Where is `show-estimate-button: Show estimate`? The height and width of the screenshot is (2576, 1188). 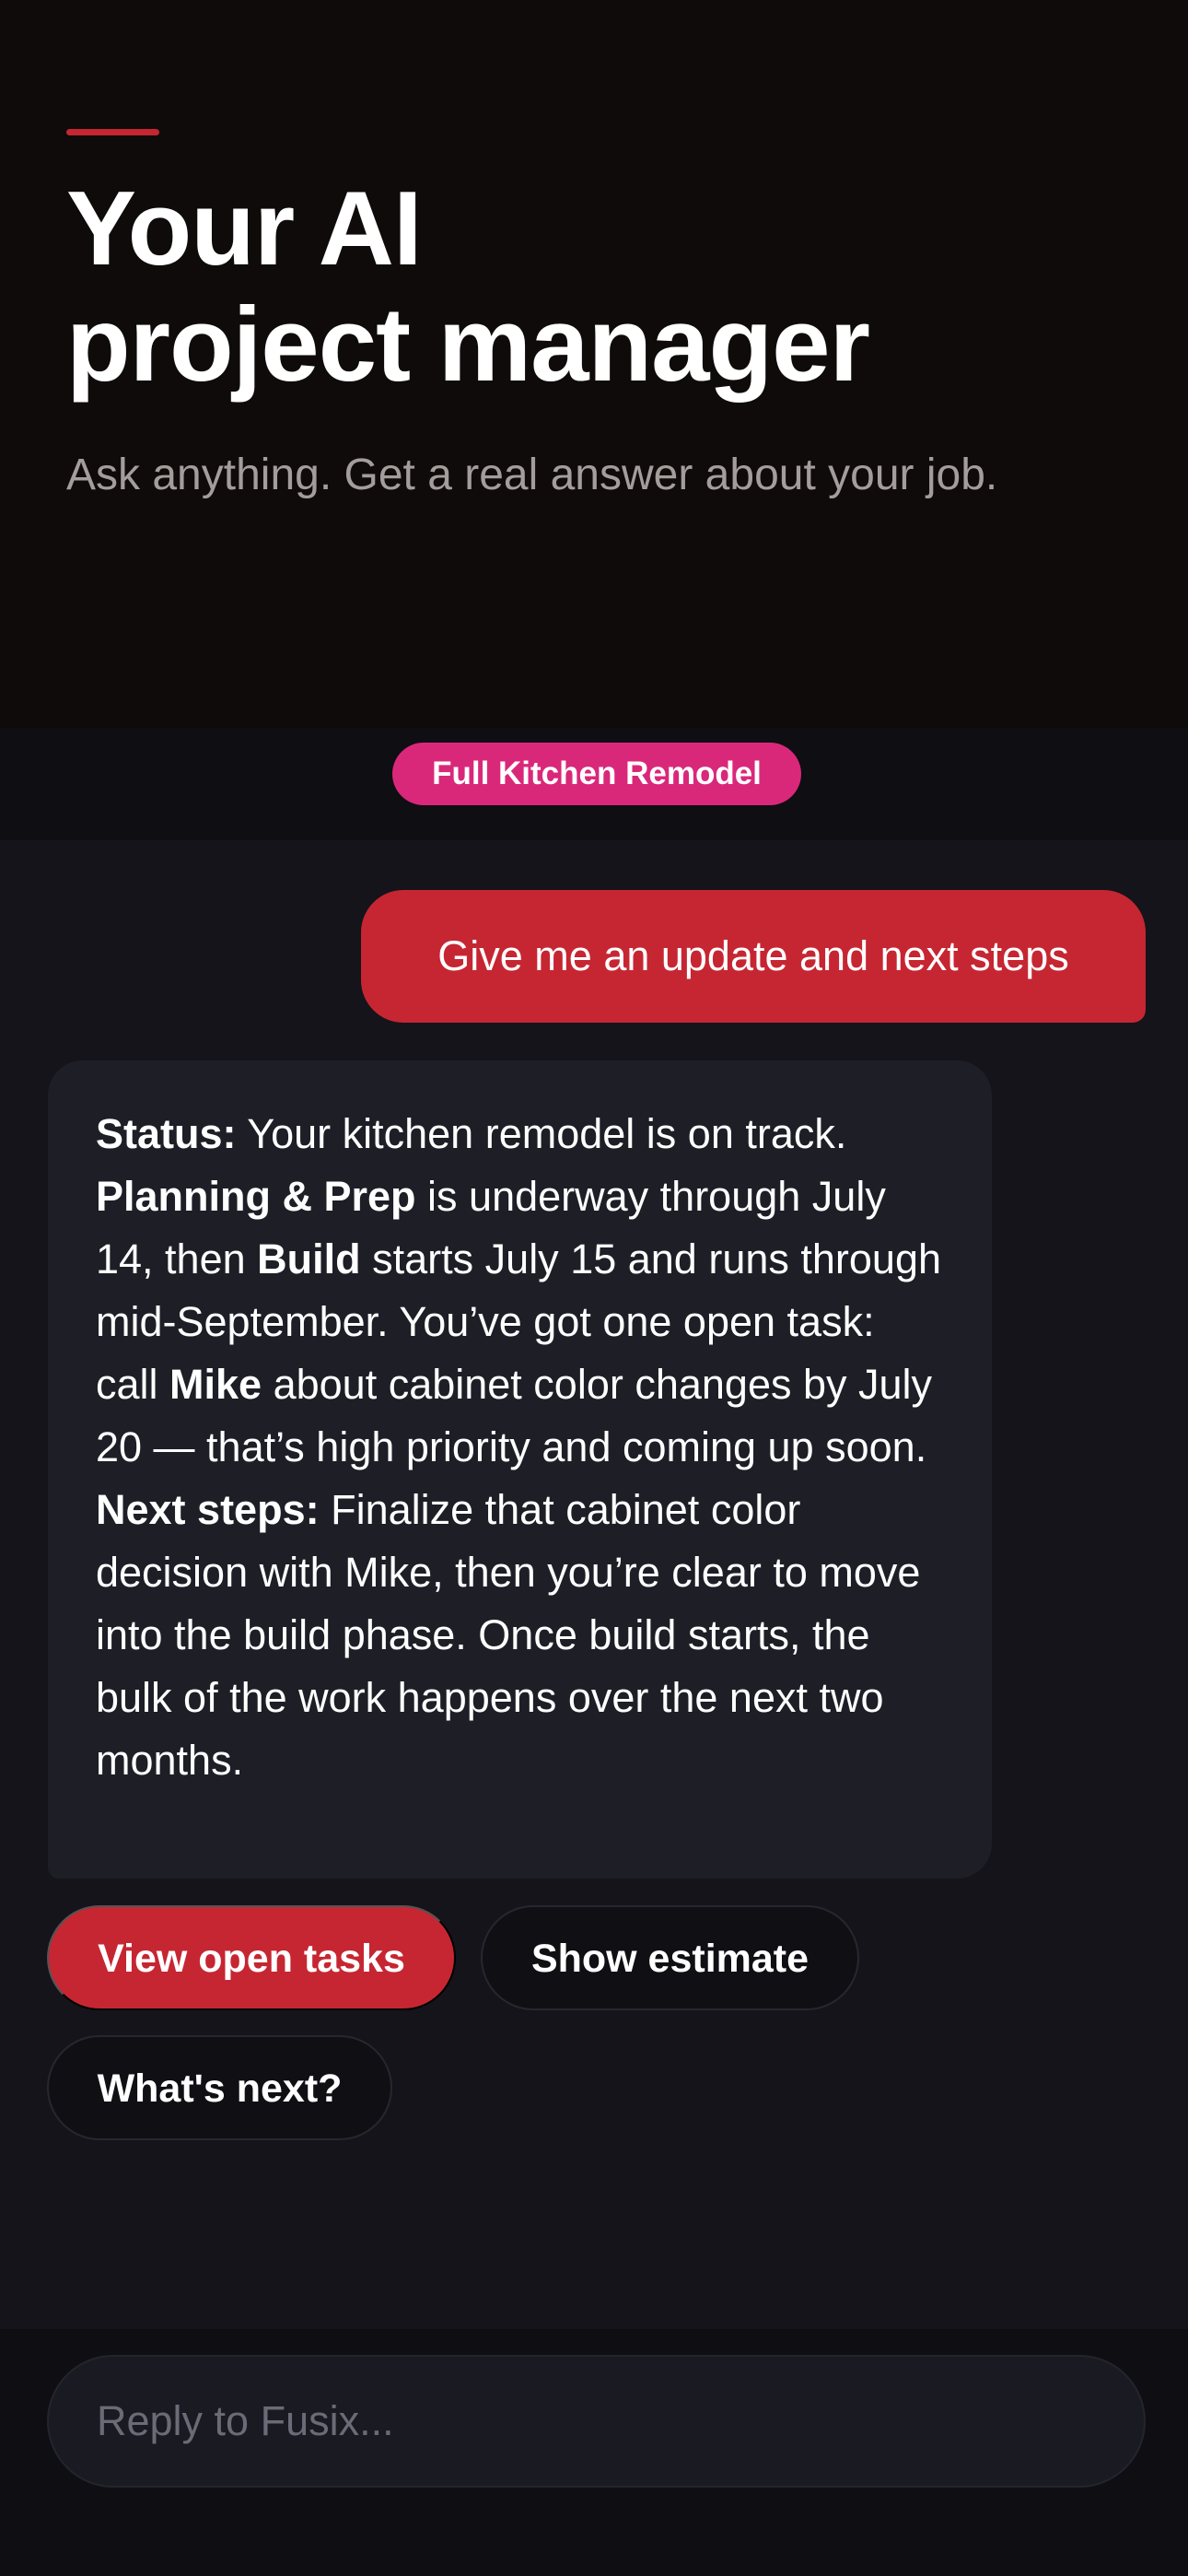 show-estimate-button: Show estimate is located at coordinates (670, 1957).